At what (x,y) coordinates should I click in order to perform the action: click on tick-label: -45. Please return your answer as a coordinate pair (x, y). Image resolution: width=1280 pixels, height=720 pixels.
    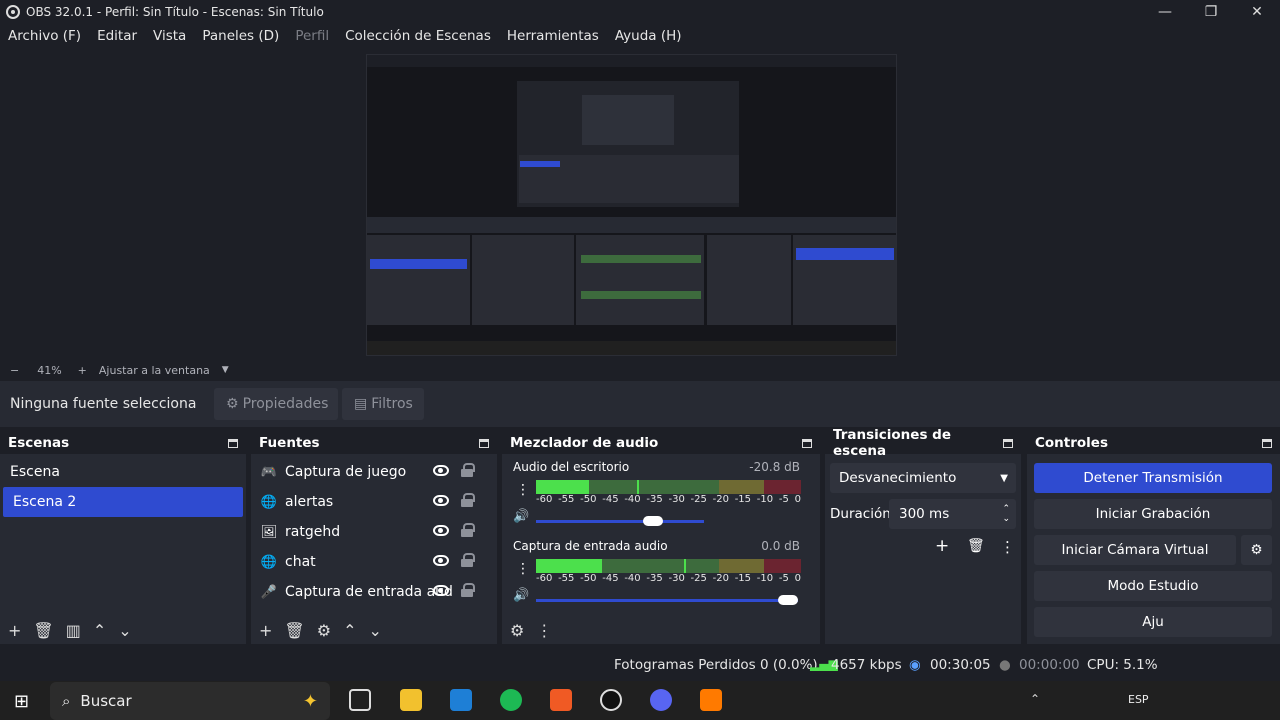
    Looking at the image, I should click on (610, 499).